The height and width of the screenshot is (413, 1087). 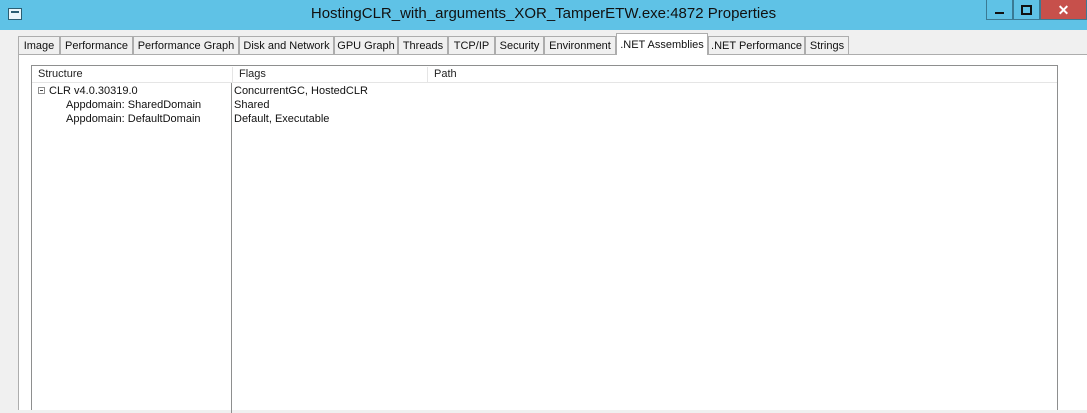 What do you see at coordinates (544, 105) in the screenshot?
I see `tree-row-shared-domain: Appdomain: SharedDomain Shared` at bounding box center [544, 105].